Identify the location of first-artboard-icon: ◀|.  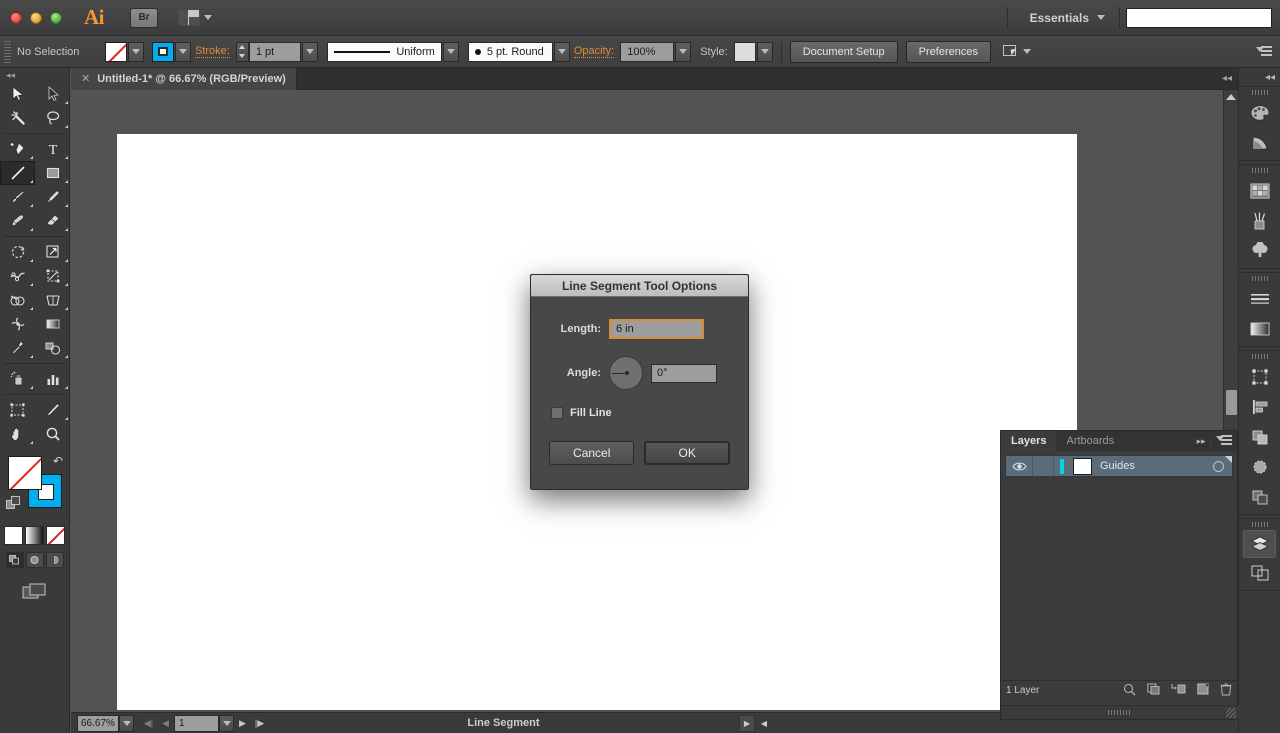
(148, 723).